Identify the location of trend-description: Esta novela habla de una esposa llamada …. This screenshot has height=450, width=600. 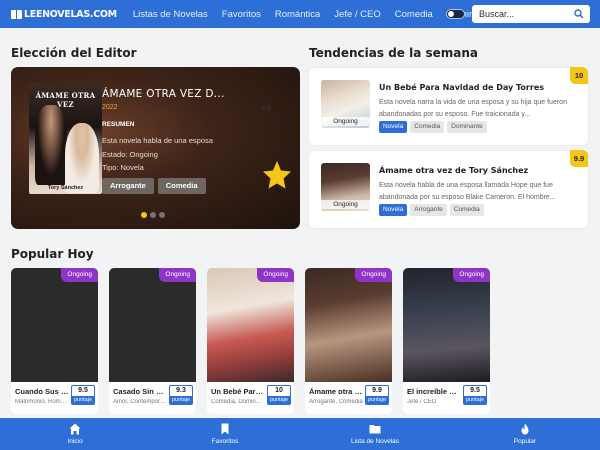
(467, 191).